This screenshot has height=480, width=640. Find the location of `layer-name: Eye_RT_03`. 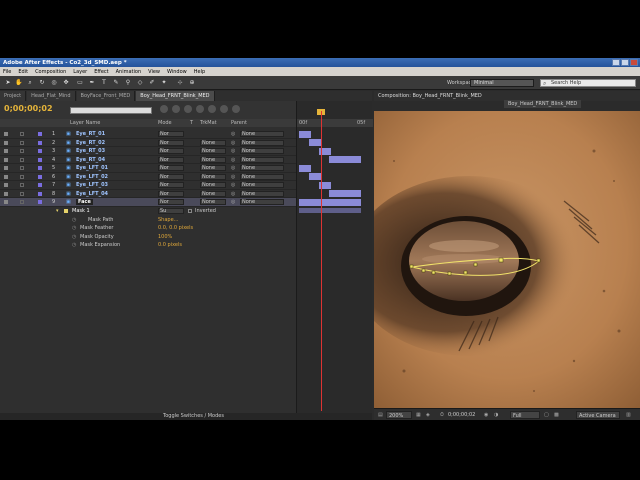

layer-name: Eye_RT_03 is located at coordinates (90, 151).